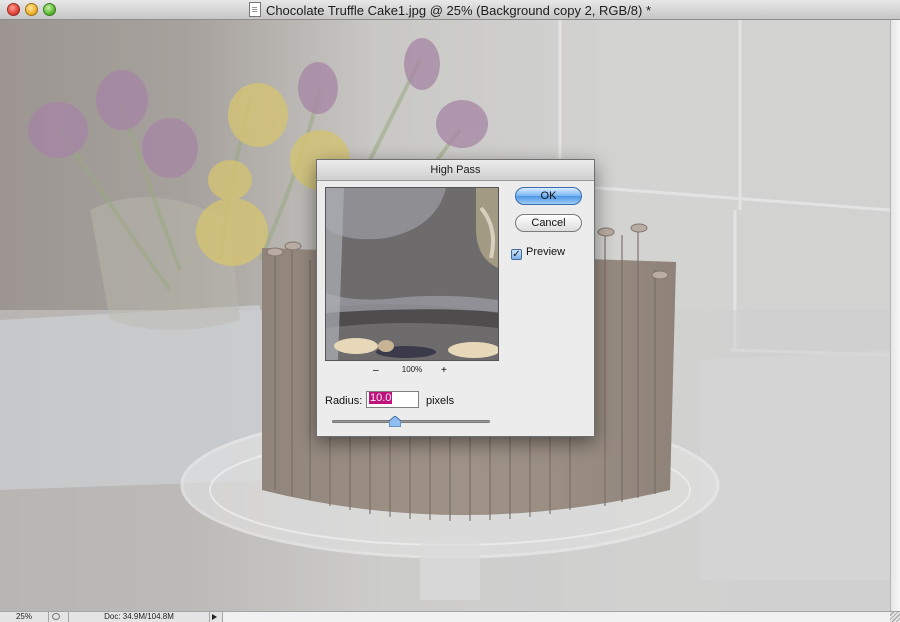 The image size is (900, 622). I want to click on horizontal-scrollbar, so click(556, 617).